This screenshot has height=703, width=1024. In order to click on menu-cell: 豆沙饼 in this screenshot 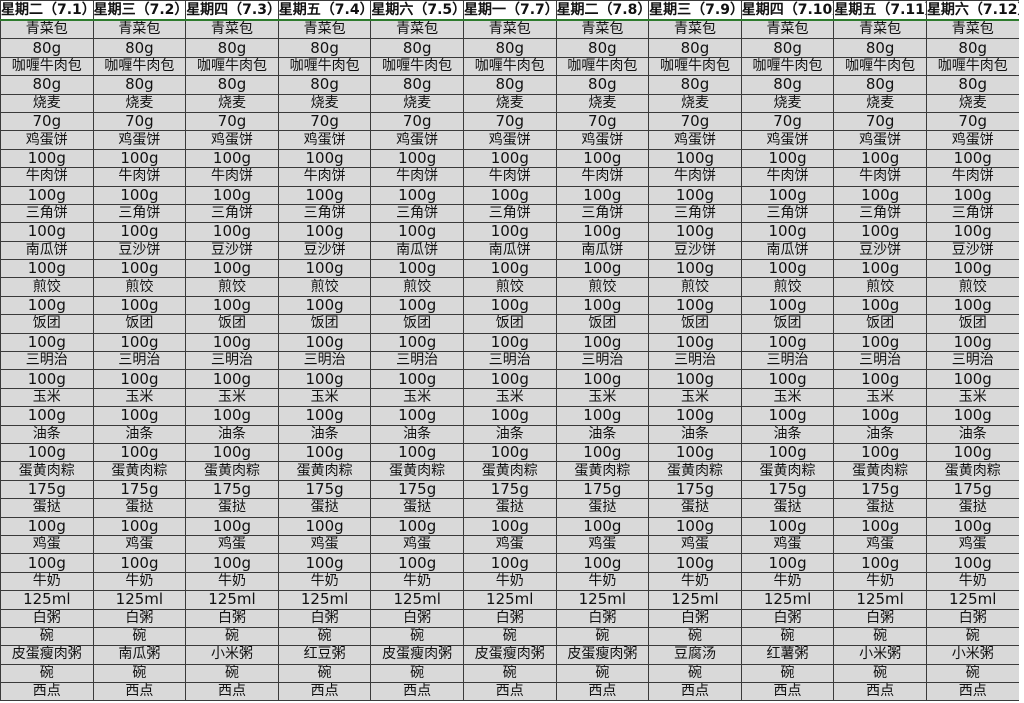, I will do `click(139, 250)`.